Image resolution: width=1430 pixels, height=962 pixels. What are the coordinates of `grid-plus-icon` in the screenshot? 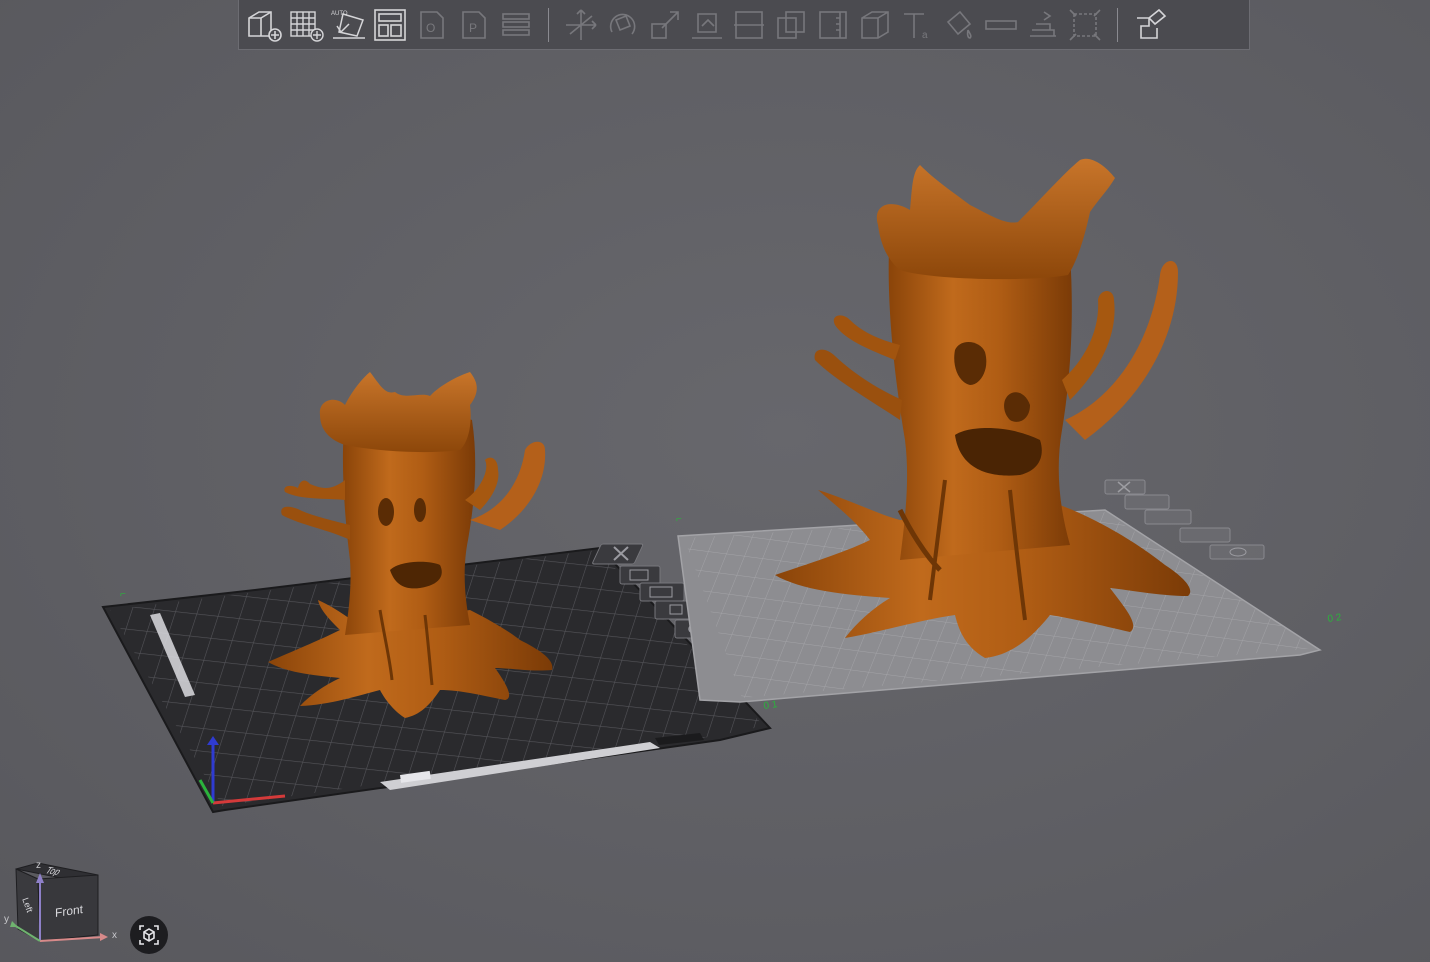 It's located at (307, 26).